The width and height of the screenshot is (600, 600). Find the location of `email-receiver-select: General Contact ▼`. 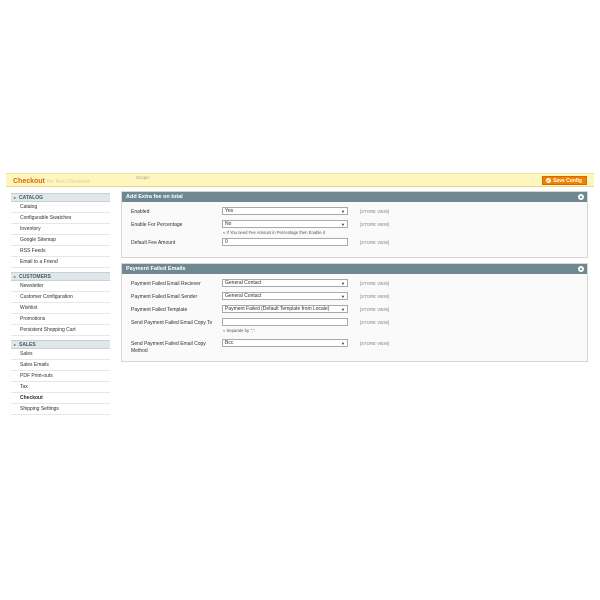

email-receiver-select: General Contact ▼ is located at coordinates (285, 283).